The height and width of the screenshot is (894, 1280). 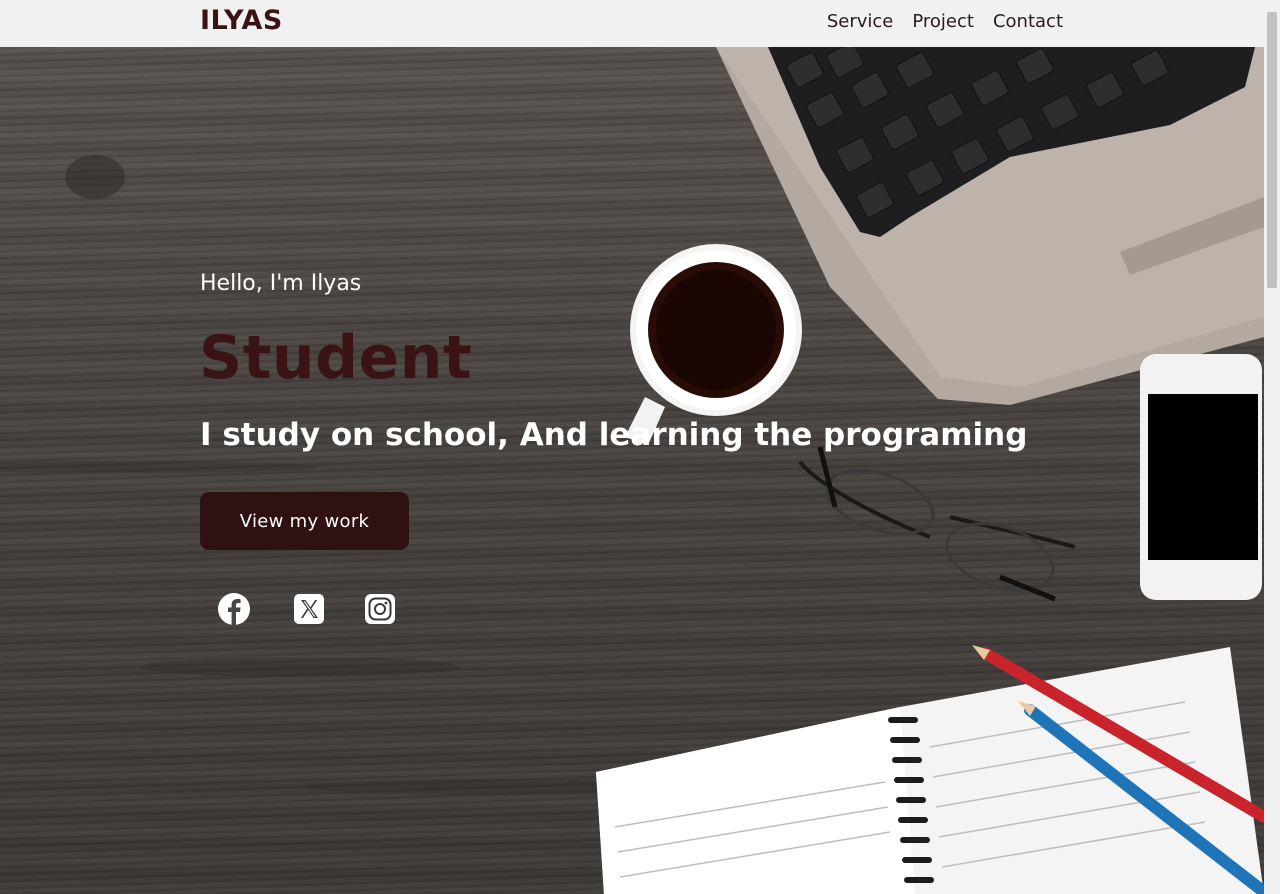 What do you see at coordinates (281, 283) in the screenshot?
I see `hero-greeting: Hello, I'm Ilyas` at bounding box center [281, 283].